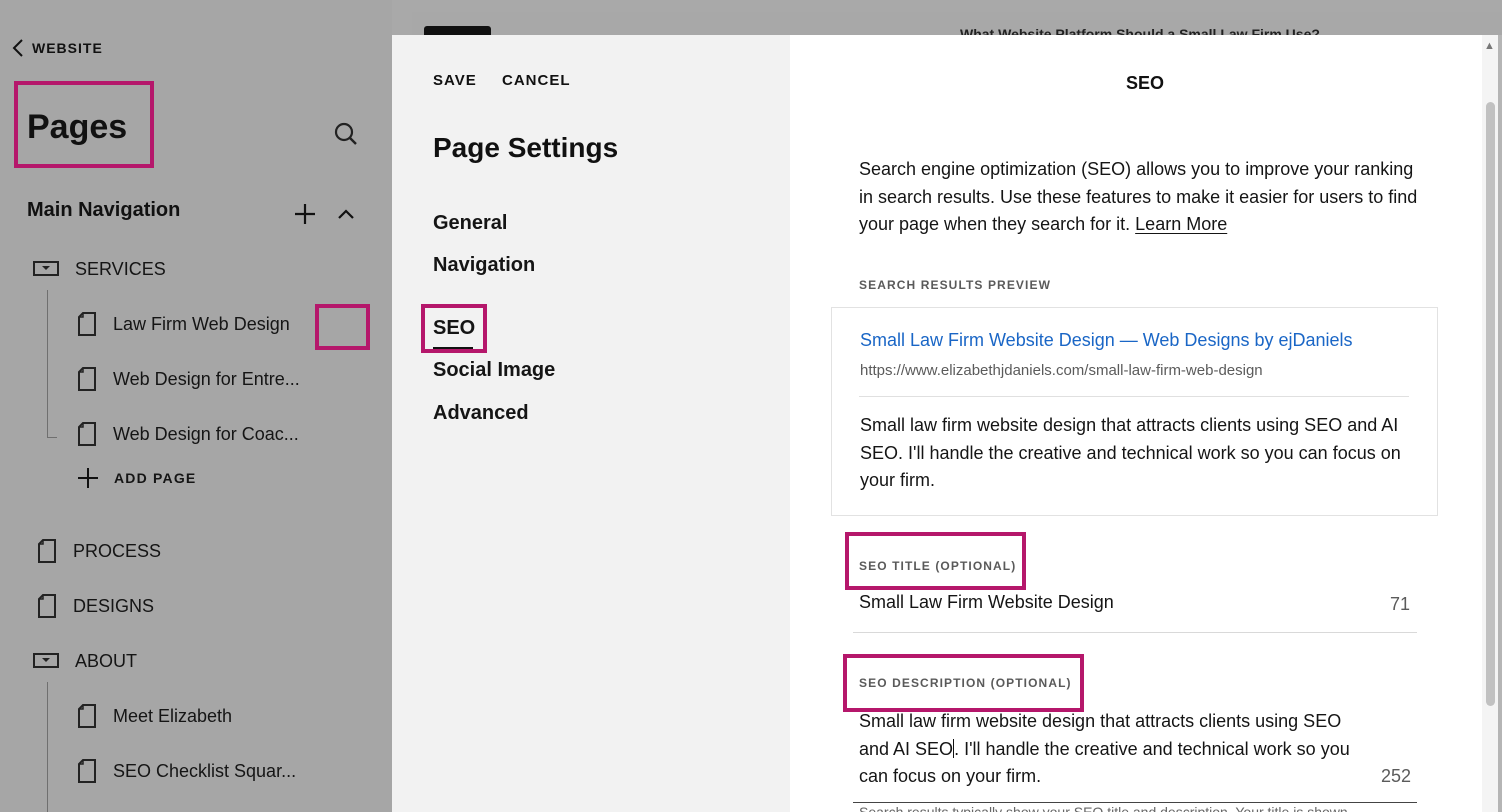  I want to click on tab-navigation: Navigation, so click(484, 265).